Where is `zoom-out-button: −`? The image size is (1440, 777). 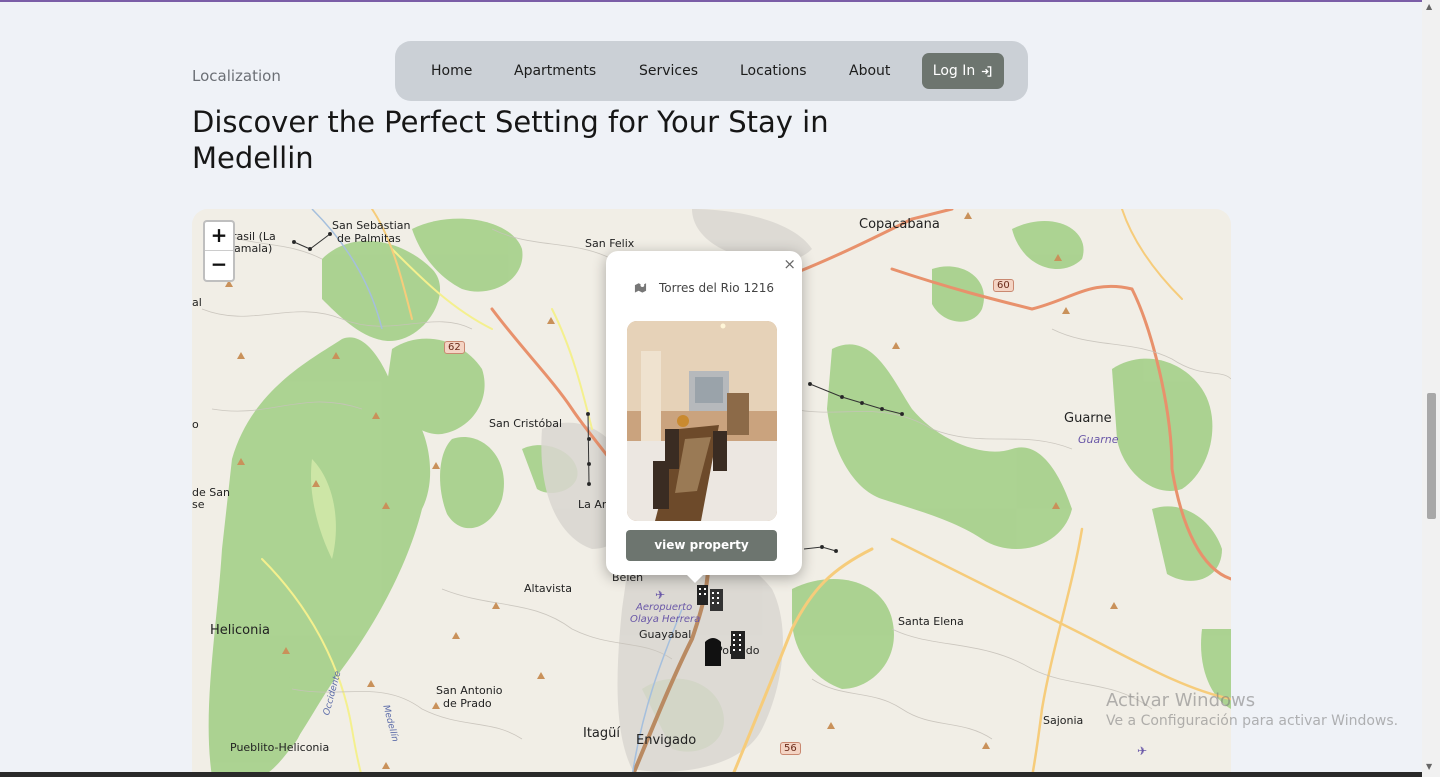 zoom-out-button: − is located at coordinates (219, 265).